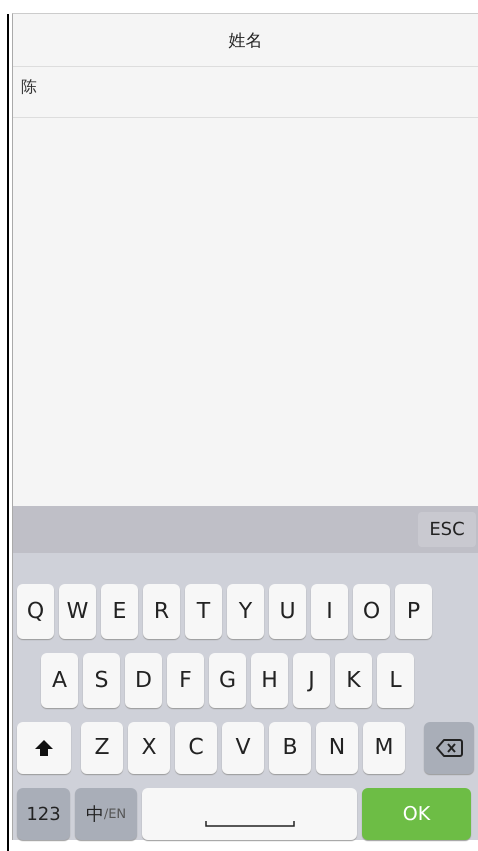 This screenshot has height=851, width=478. Describe the element at coordinates (371, 611) in the screenshot. I see `letter-key: O` at that location.